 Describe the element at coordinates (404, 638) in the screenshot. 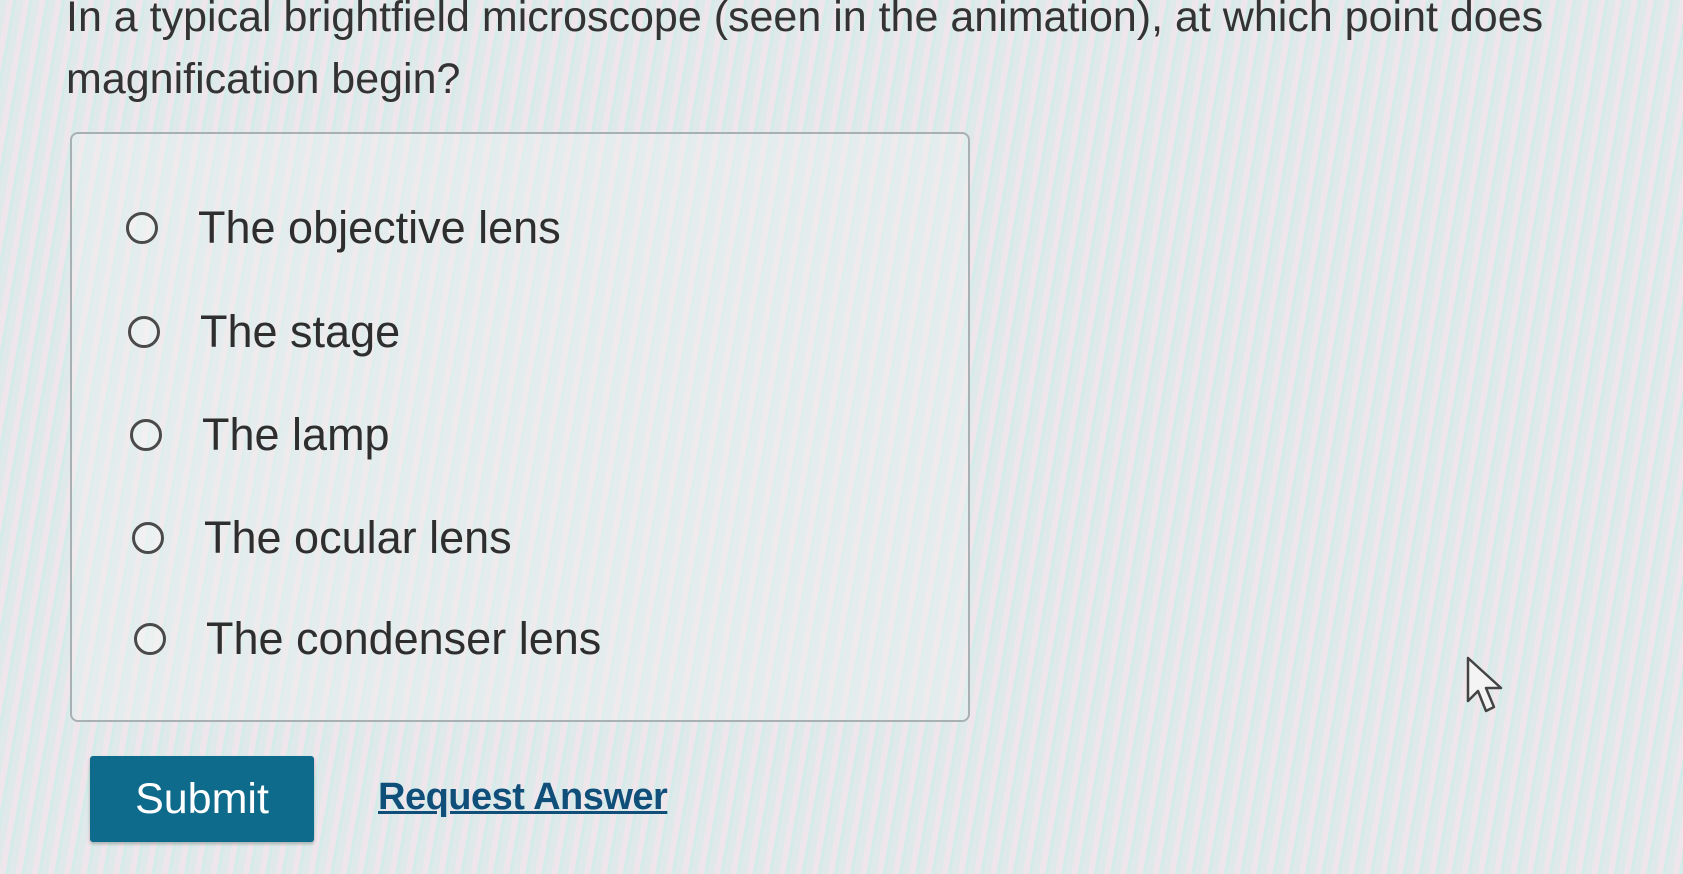

I see `choice-label: The condenser lens` at that location.